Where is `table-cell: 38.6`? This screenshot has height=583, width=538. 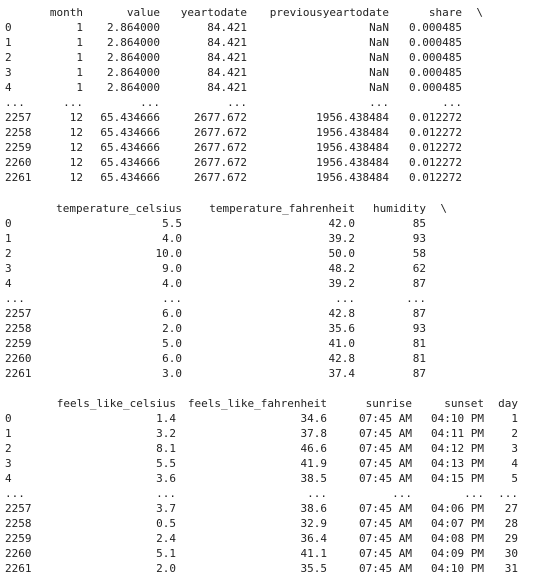
table-cell: 38.6 is located at coordinates (314, 508).